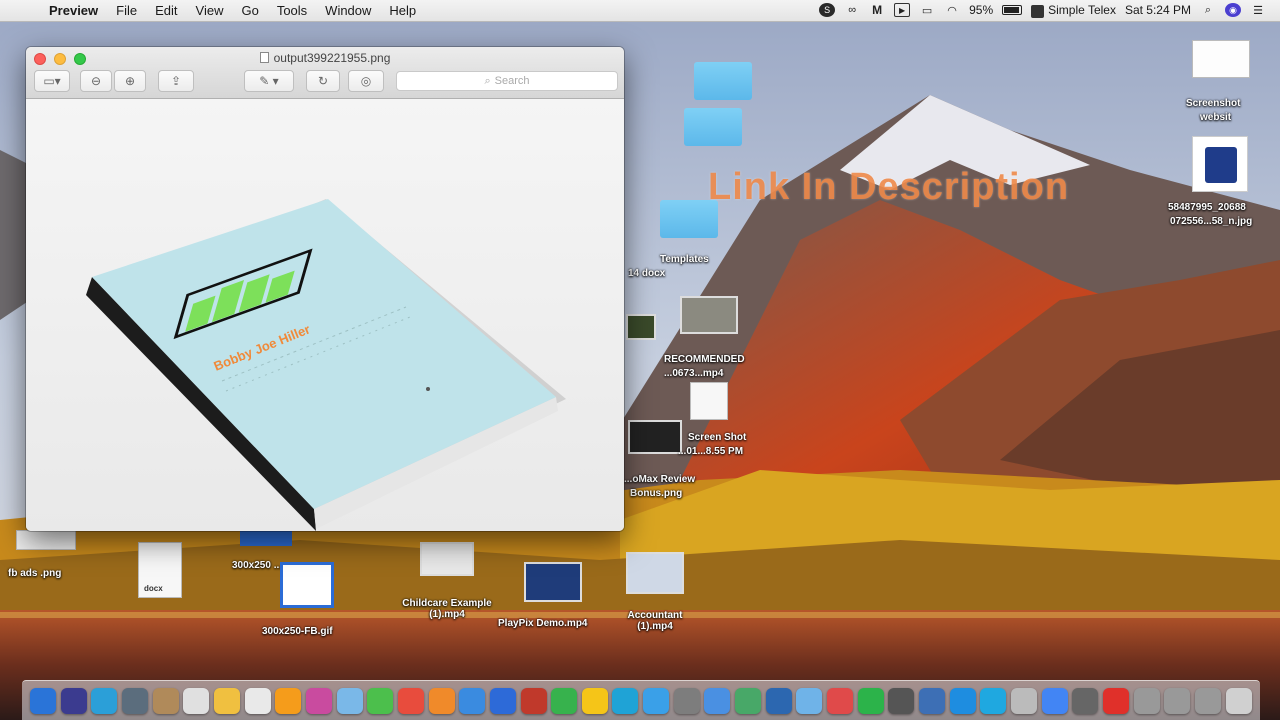  I want to click on desktop-icon-label: PlayPix Demo.mp4, so click(543, 623).